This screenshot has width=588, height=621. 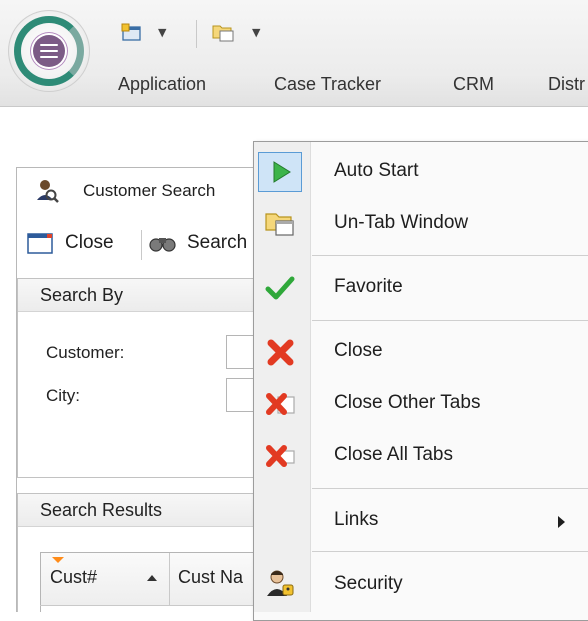 I want to click on close-other-tabs-icon, so click(x=280, y=404).